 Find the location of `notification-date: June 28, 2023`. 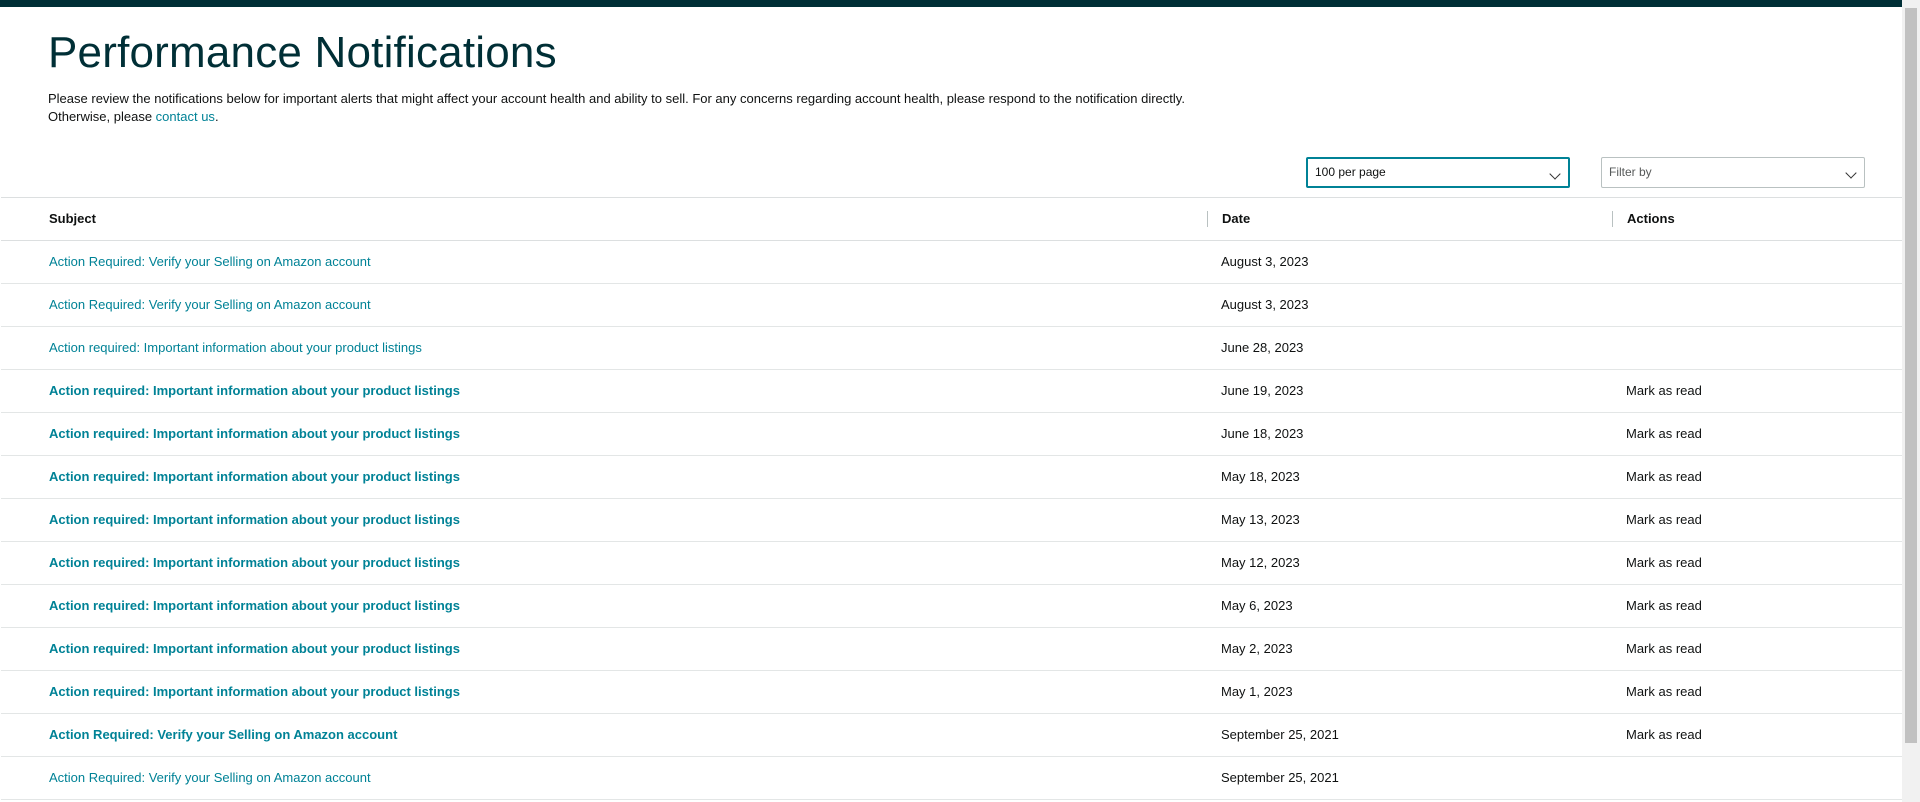

notification-date: June 28, 2023 is located at coordinates (1262, 347).